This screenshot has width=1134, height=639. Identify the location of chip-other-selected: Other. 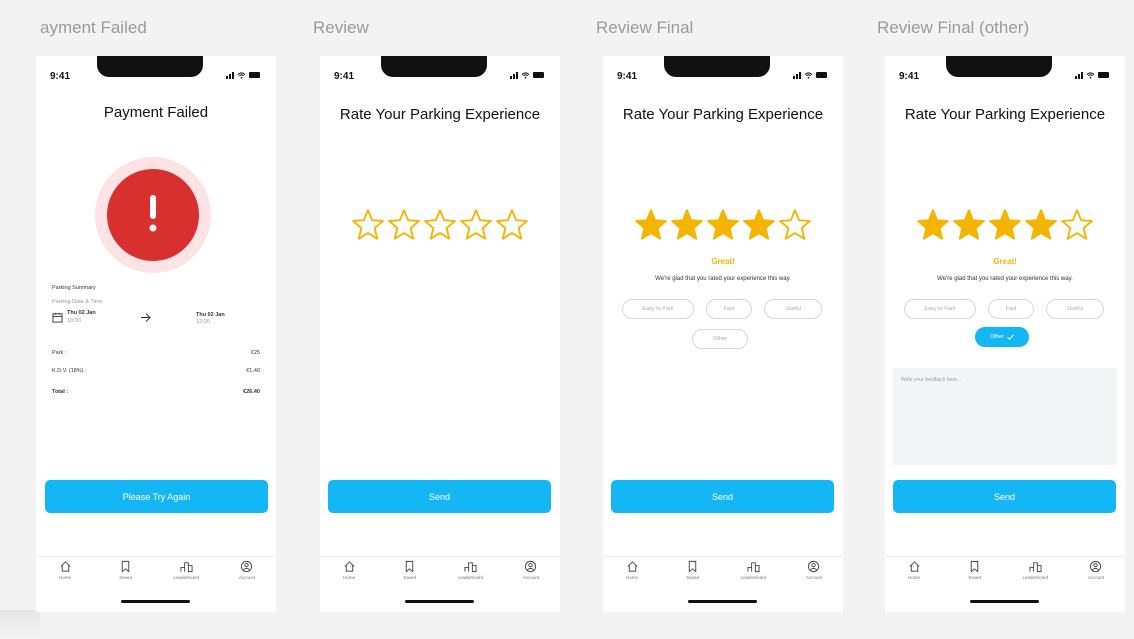
(1002, 337).